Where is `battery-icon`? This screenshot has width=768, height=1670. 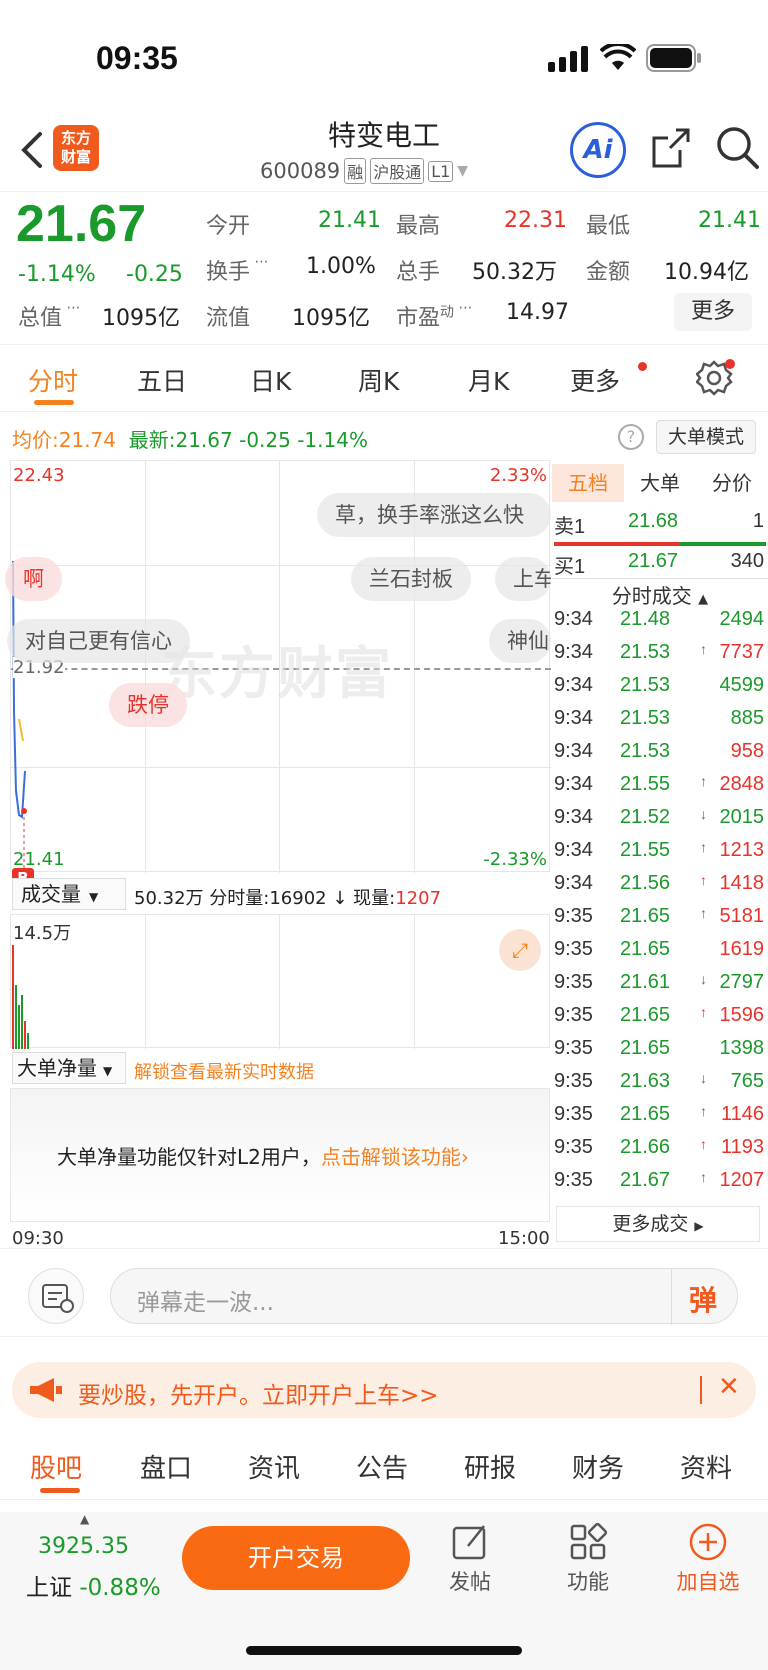 battery-icon is located at coordinates (673, 58).